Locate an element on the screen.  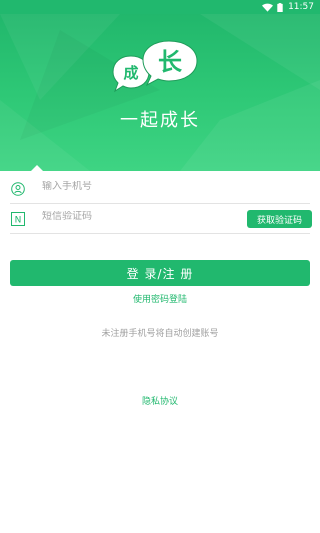
user-icon is located at coordinates (18, 189).